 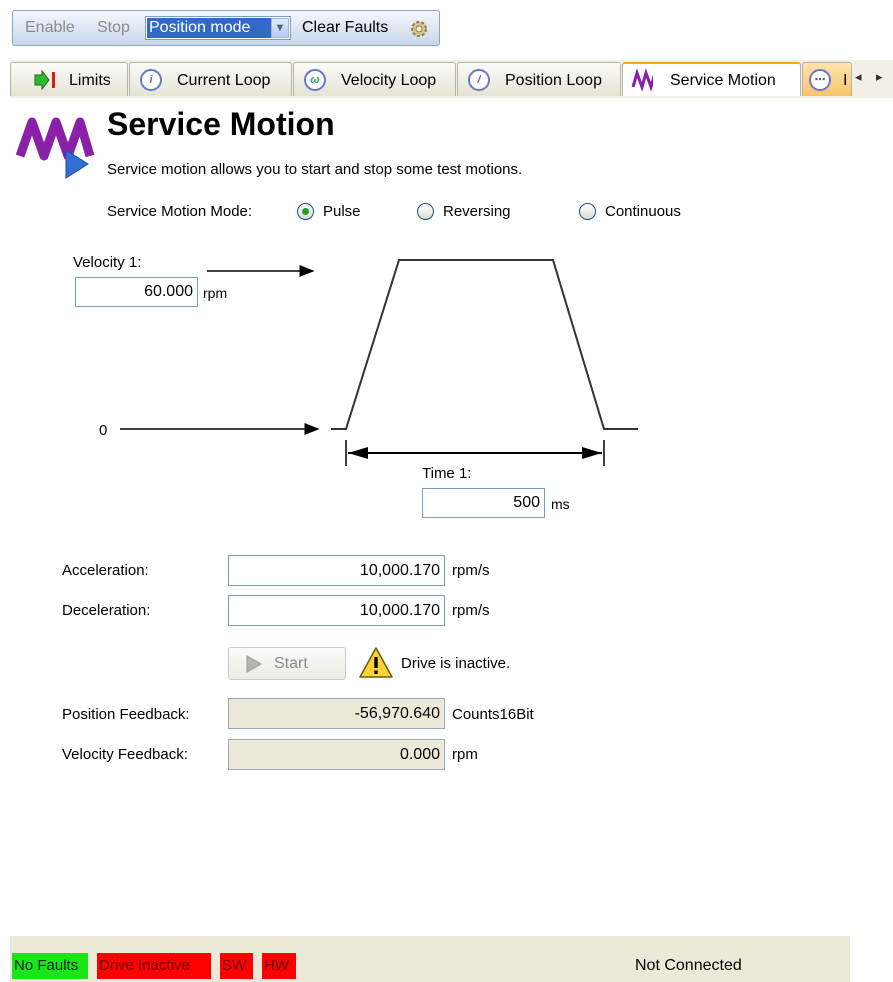 I want to click on tab-limits: Limits, so click(x=69, y=79).